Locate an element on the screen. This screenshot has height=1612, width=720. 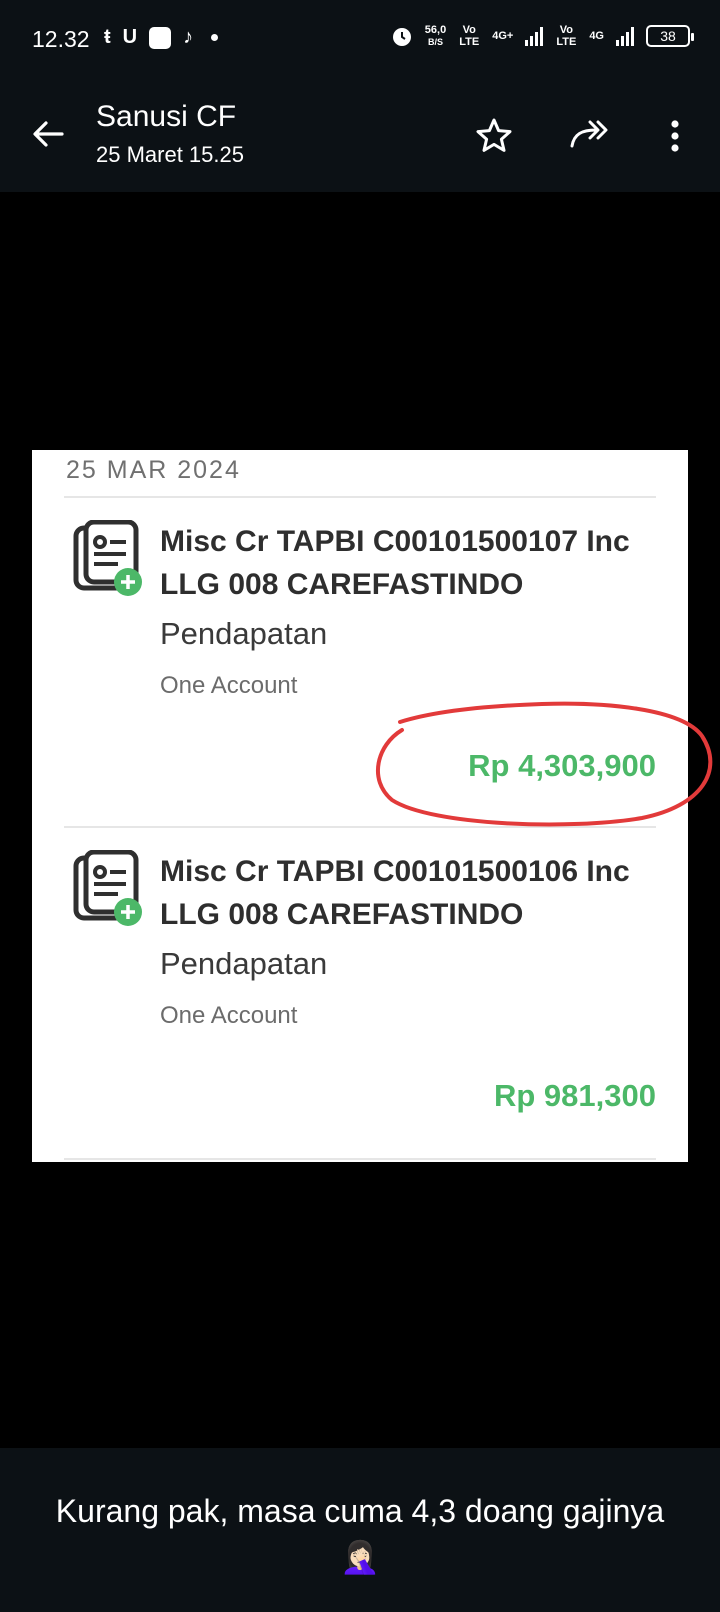
app-square-icon is located at coordinates (160, 37).